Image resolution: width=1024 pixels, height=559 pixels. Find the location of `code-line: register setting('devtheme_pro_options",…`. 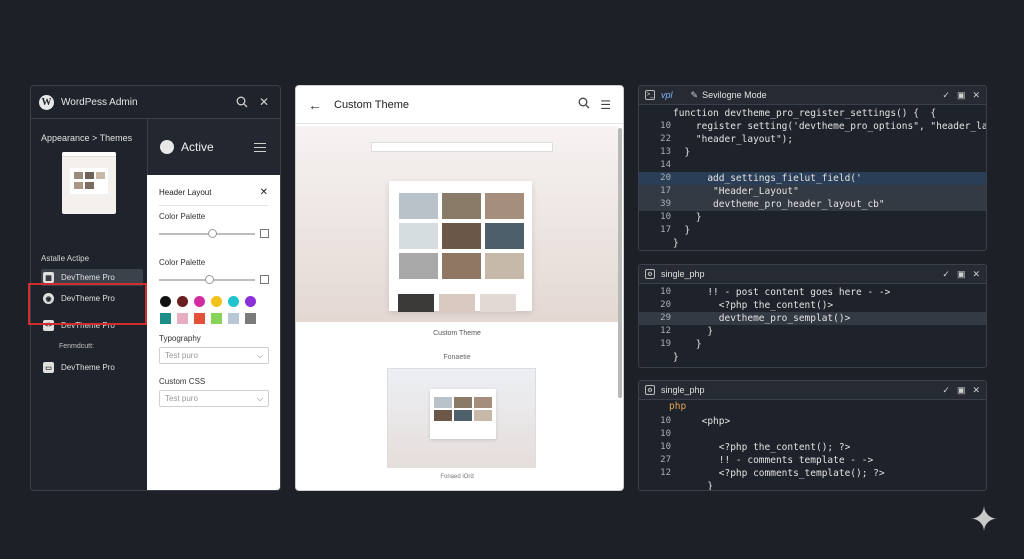

code-line: register setting('devtheme_pro_options",… is located at coordinates (829, 126).